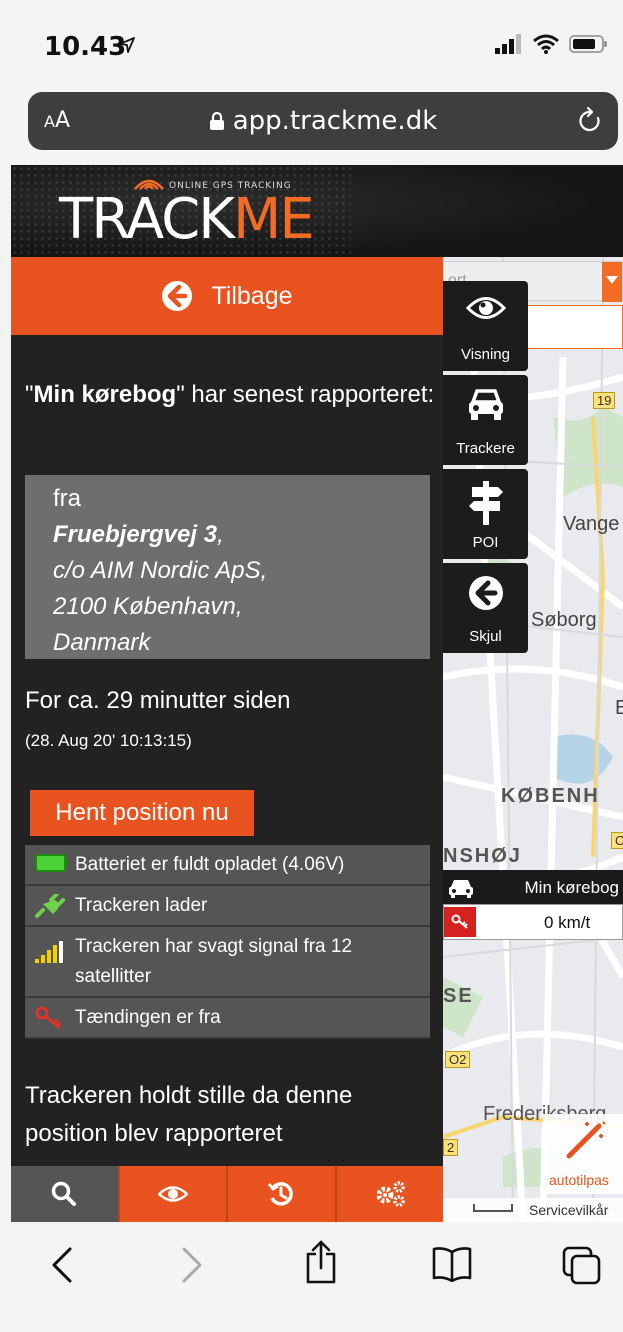 This screenshot has width=623, height=1332. I want to click on location-arrow-icon, so click(127, 45).